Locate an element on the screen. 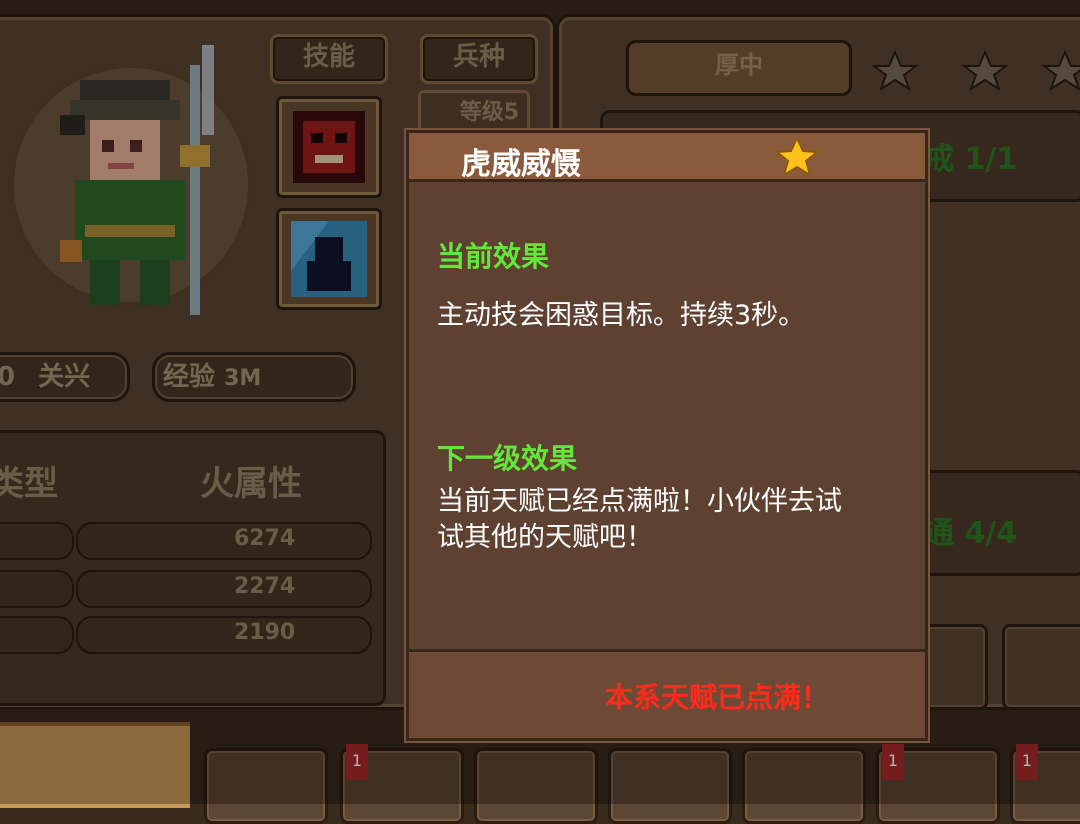 The width and height of the screenshot is (1080, 824). hero-name-partial: 0 is located at coordinates (8, 377).